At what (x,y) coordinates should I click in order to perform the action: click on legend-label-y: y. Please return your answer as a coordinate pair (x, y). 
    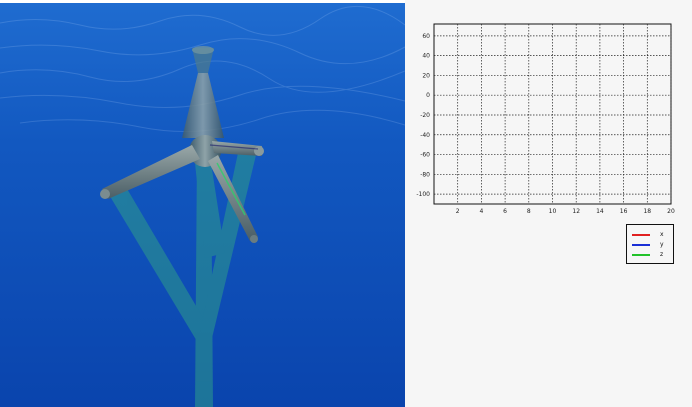
    Looking at the image, I should click on (662, 244).